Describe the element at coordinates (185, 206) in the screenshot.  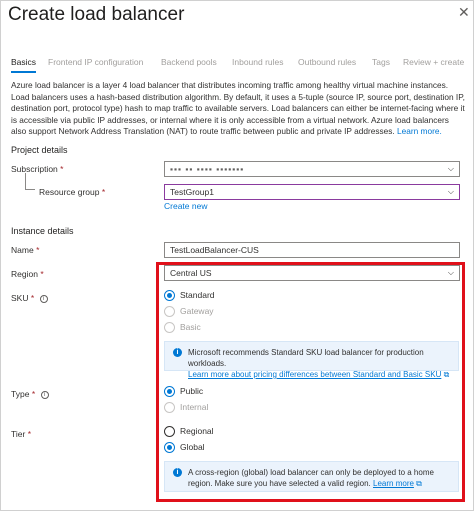
I see `create-new-link: Create new` at that location.